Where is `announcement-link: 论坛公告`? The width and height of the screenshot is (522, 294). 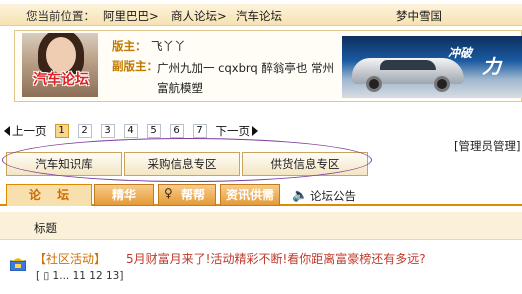 announcement-link: 论坛公告 is located at coordinates (333, 196).